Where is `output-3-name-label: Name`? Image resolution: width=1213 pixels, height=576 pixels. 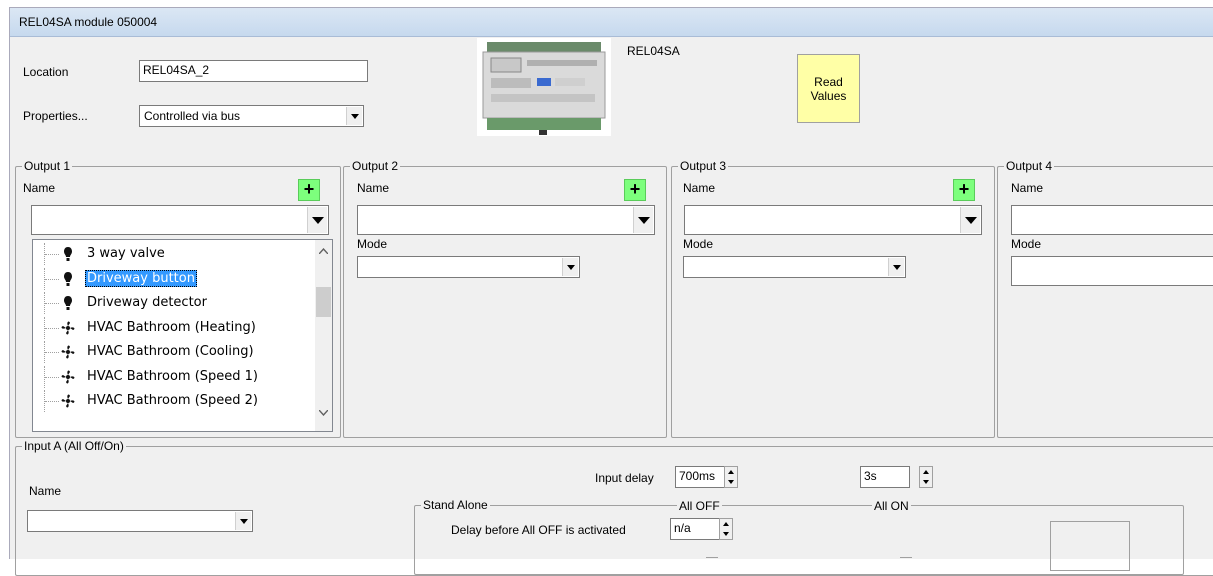 output-3-name-label: Name is located at coordinates (699, 188).